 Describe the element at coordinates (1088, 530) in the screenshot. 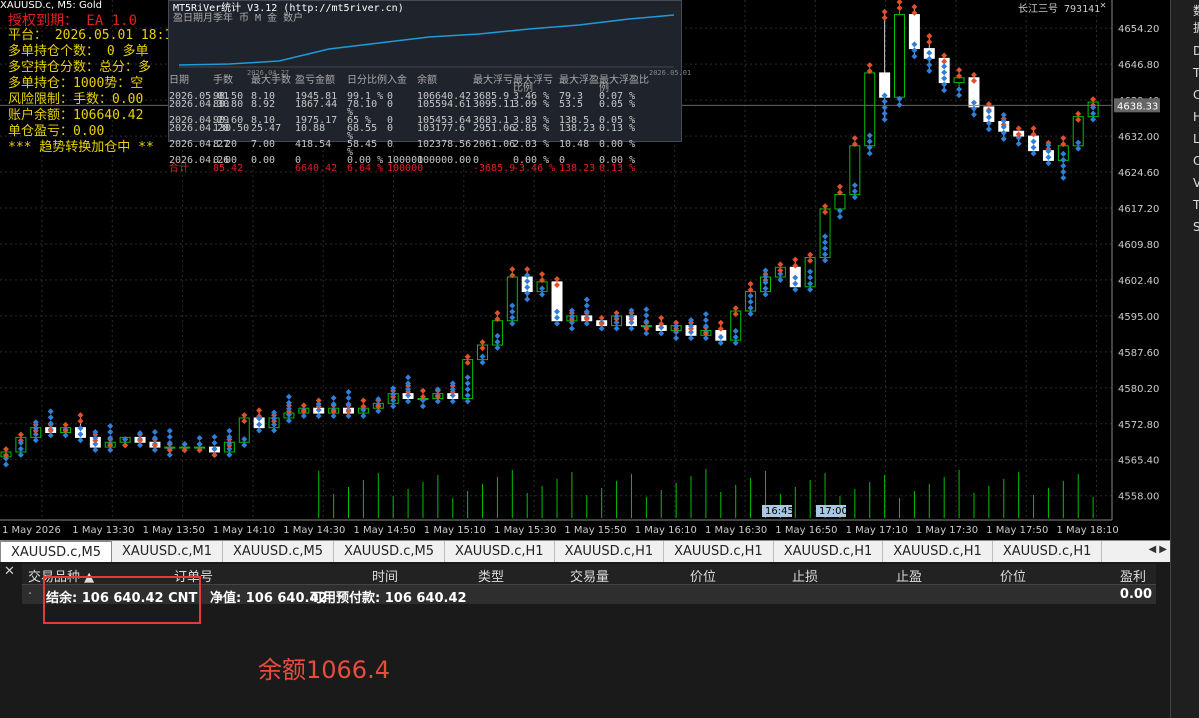

I see `x-tick-label: 1 May 18:10` at that location.